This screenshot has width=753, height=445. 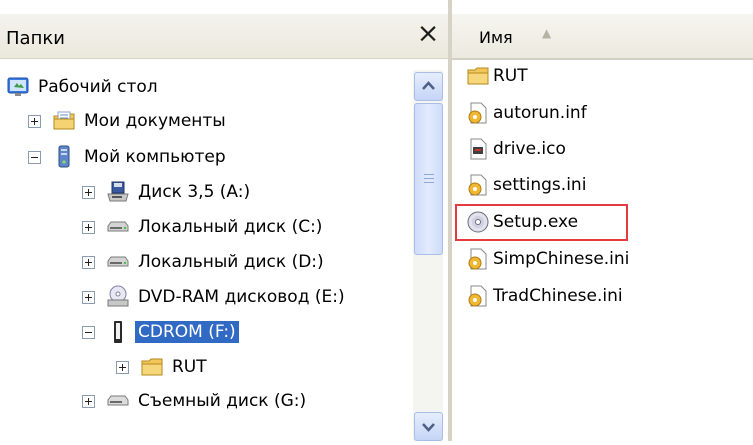 I want to click on tree-item-label: Мой компьютер, so click(x=155, y=157).